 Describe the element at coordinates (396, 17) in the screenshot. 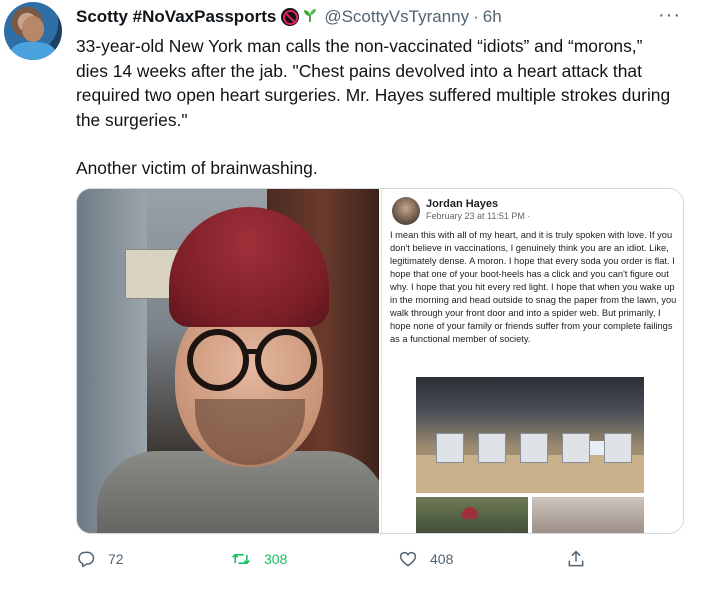

I see `author-handle: @ScottyVsTyranny` at that location.